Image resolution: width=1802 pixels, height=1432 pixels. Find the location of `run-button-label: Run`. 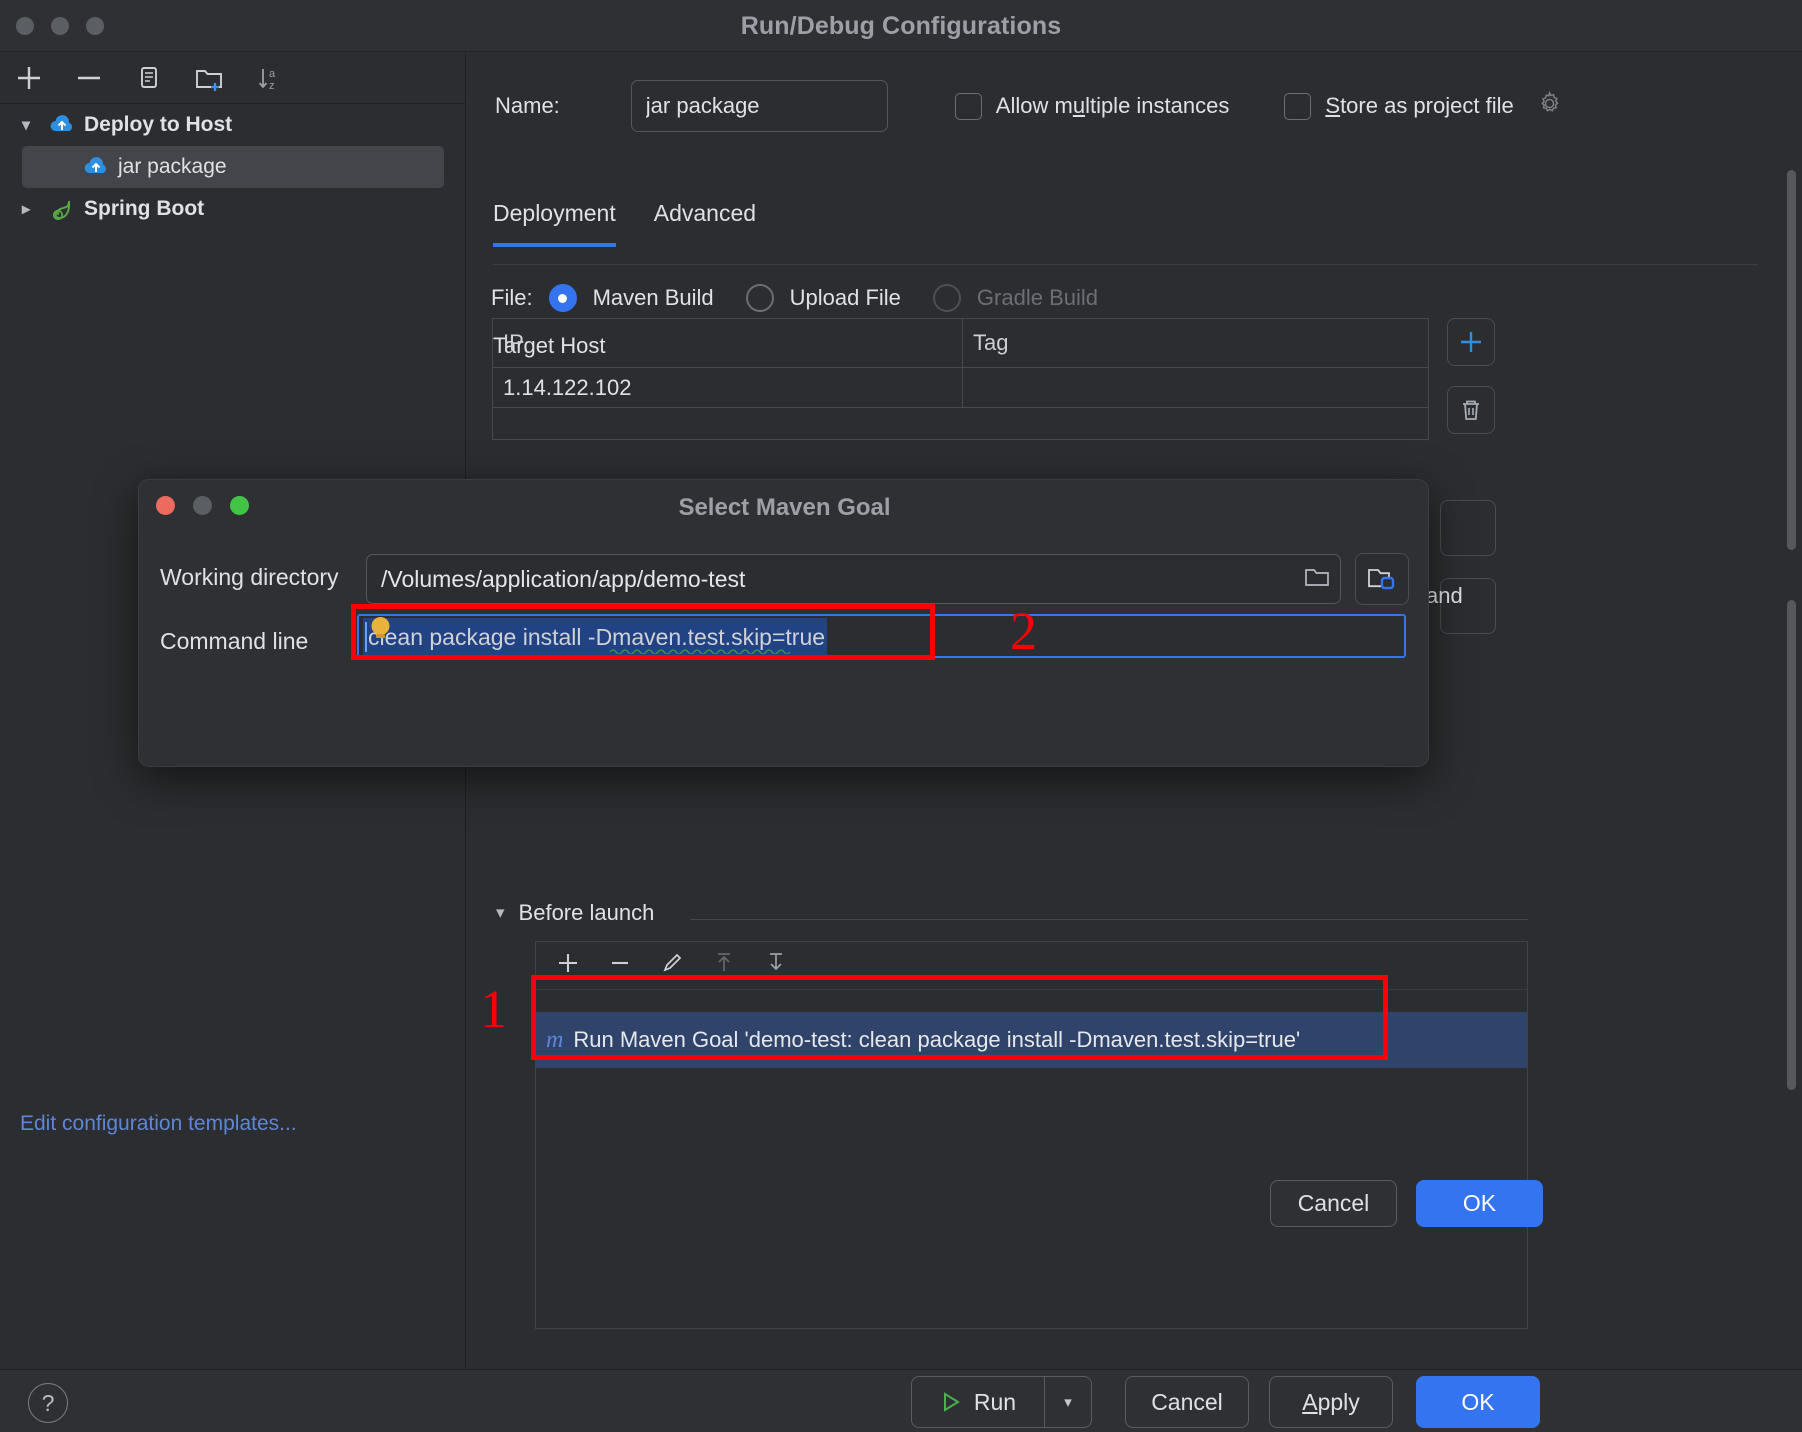

run-button-label: Run is located at coordinates (995, 1401).